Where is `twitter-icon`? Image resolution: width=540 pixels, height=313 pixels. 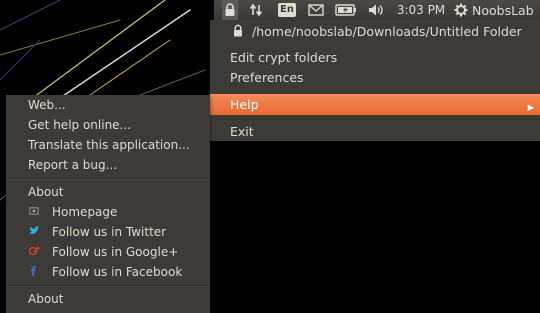 twitter-icon is located at coordinates (34, 230).